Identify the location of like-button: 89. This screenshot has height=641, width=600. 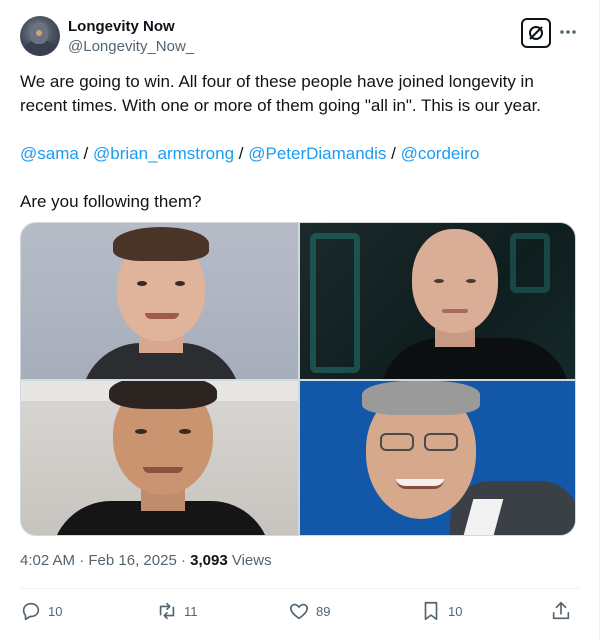
(309, 611).